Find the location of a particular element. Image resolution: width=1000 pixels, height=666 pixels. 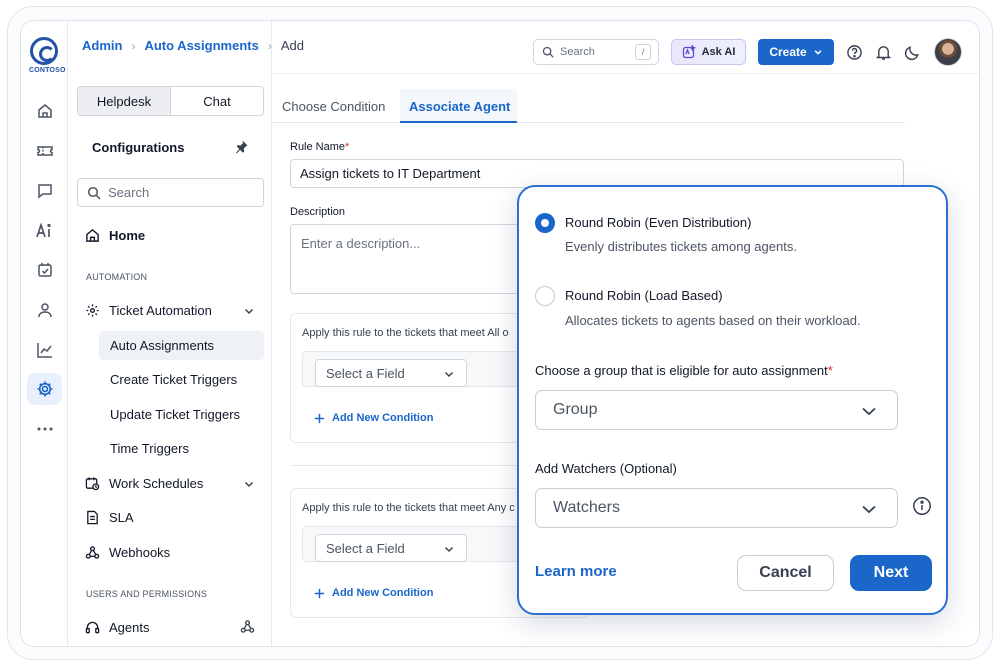

tab-underline is located at coordinates (458, 122).